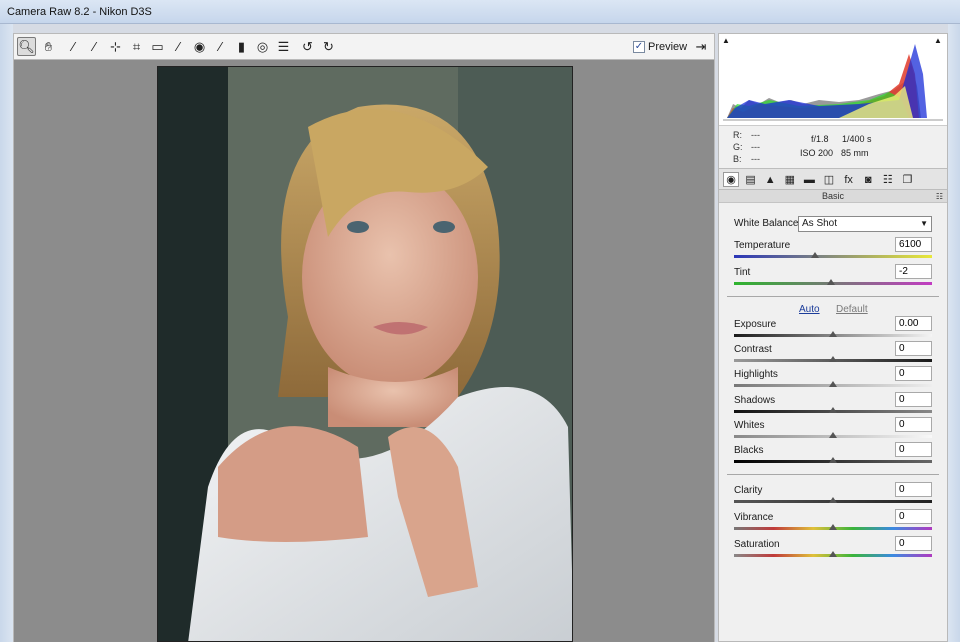  I want to click on tab-camera-calibration: ◙, so click(868, 179).